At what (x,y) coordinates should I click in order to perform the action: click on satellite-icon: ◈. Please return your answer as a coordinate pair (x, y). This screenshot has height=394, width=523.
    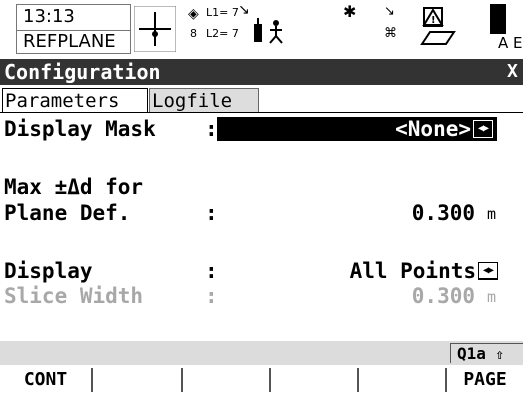
    Looking at the image, I should click on (193, 14).